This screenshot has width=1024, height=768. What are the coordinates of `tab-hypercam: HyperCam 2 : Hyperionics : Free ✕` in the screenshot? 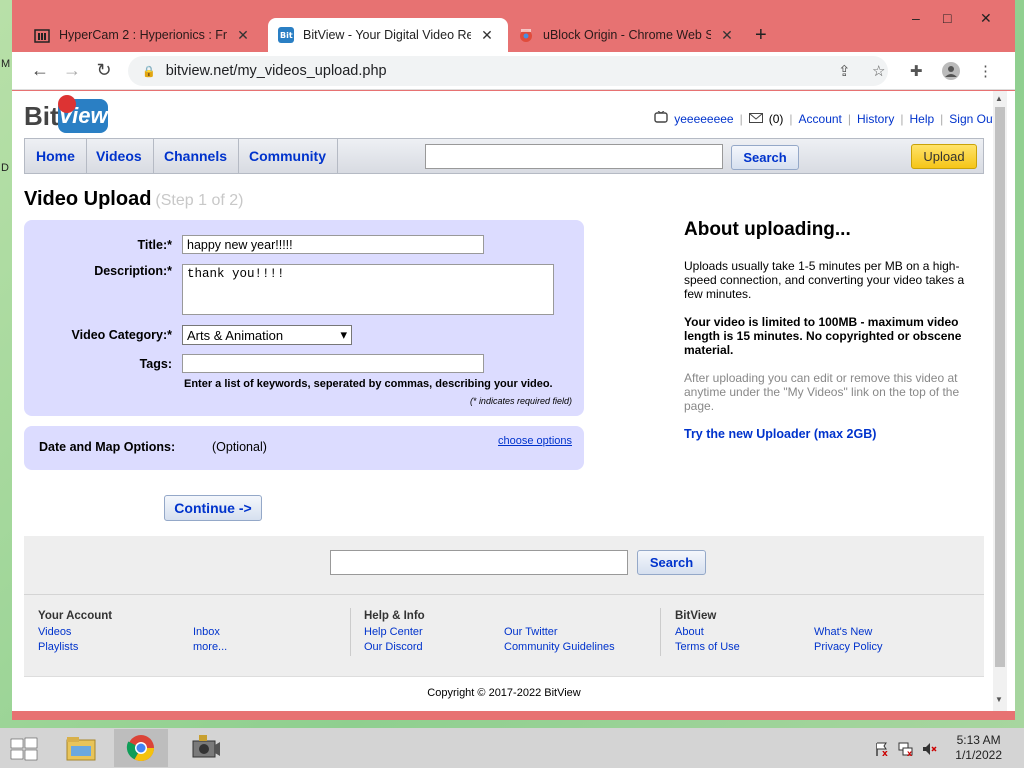 It's located at (142, 35).